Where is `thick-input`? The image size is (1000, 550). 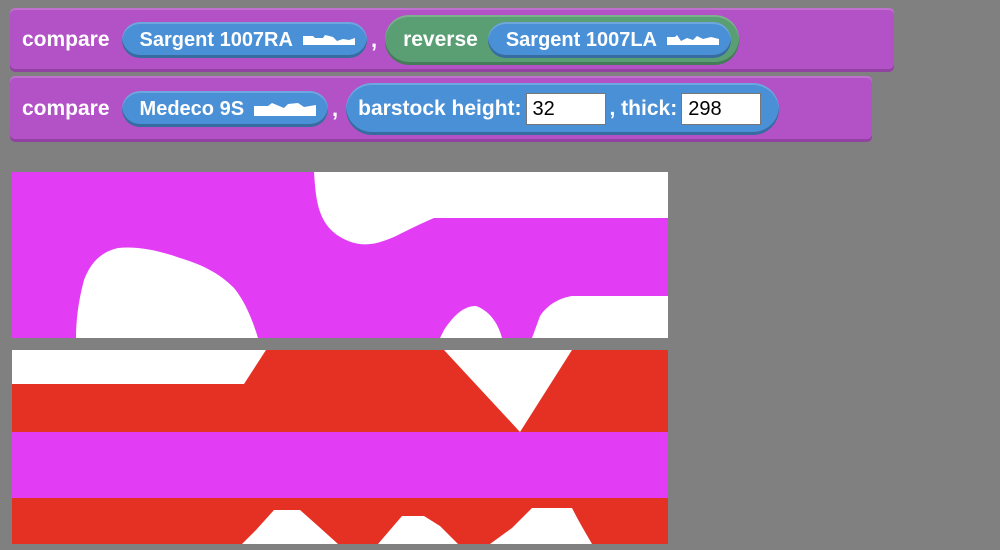
thick-input is located at coordinates (721, 109).